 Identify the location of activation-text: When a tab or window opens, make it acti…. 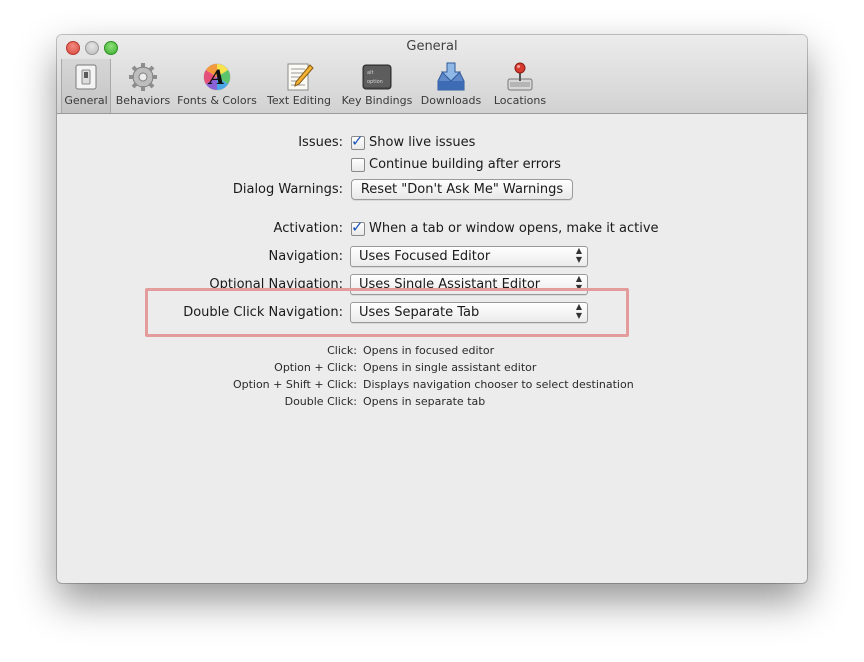
(514, 228).